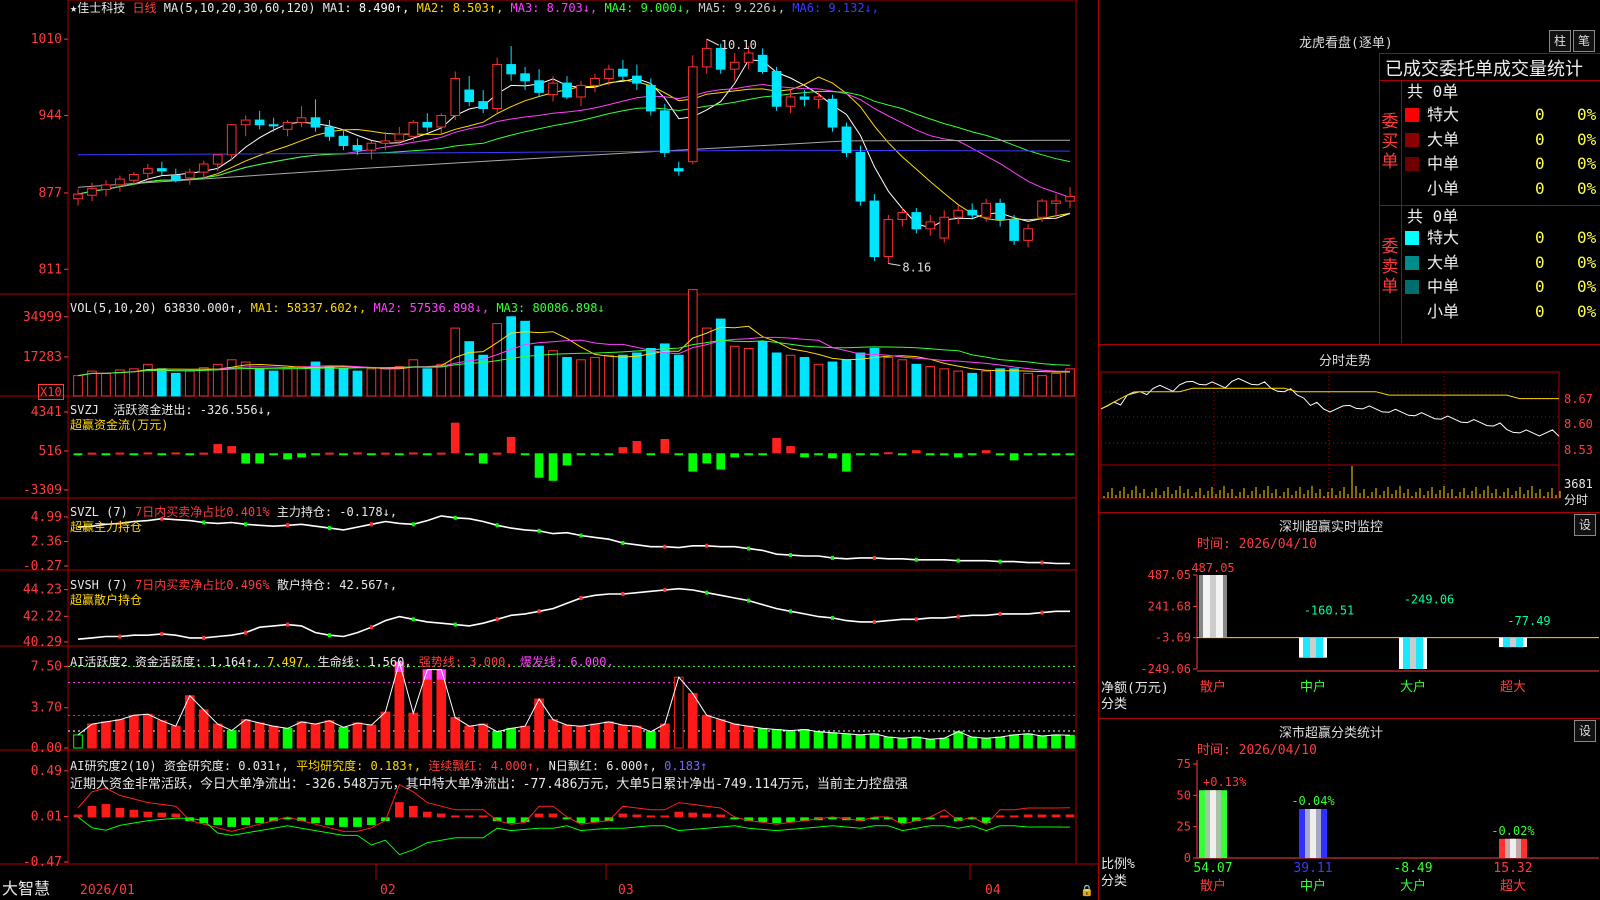 This screenshot has width=1600, height=900. What do you see at coordinates (1502, 189) in the screenshot?
I see `buy-order-row-4: 小单 0 0%` at bounding box center [1502, 189].